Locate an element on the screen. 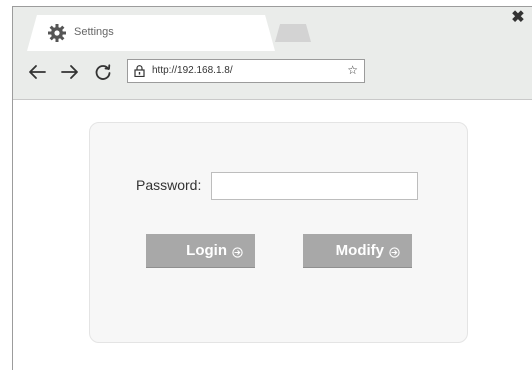  url-text: http://192.168.1.8/ is located at coordinates (192, 70).